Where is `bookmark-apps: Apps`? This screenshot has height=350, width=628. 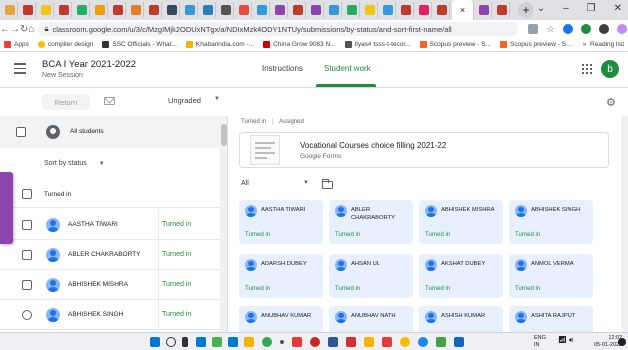 bookmark-apps: Apps is located at coordinates (16, 44).